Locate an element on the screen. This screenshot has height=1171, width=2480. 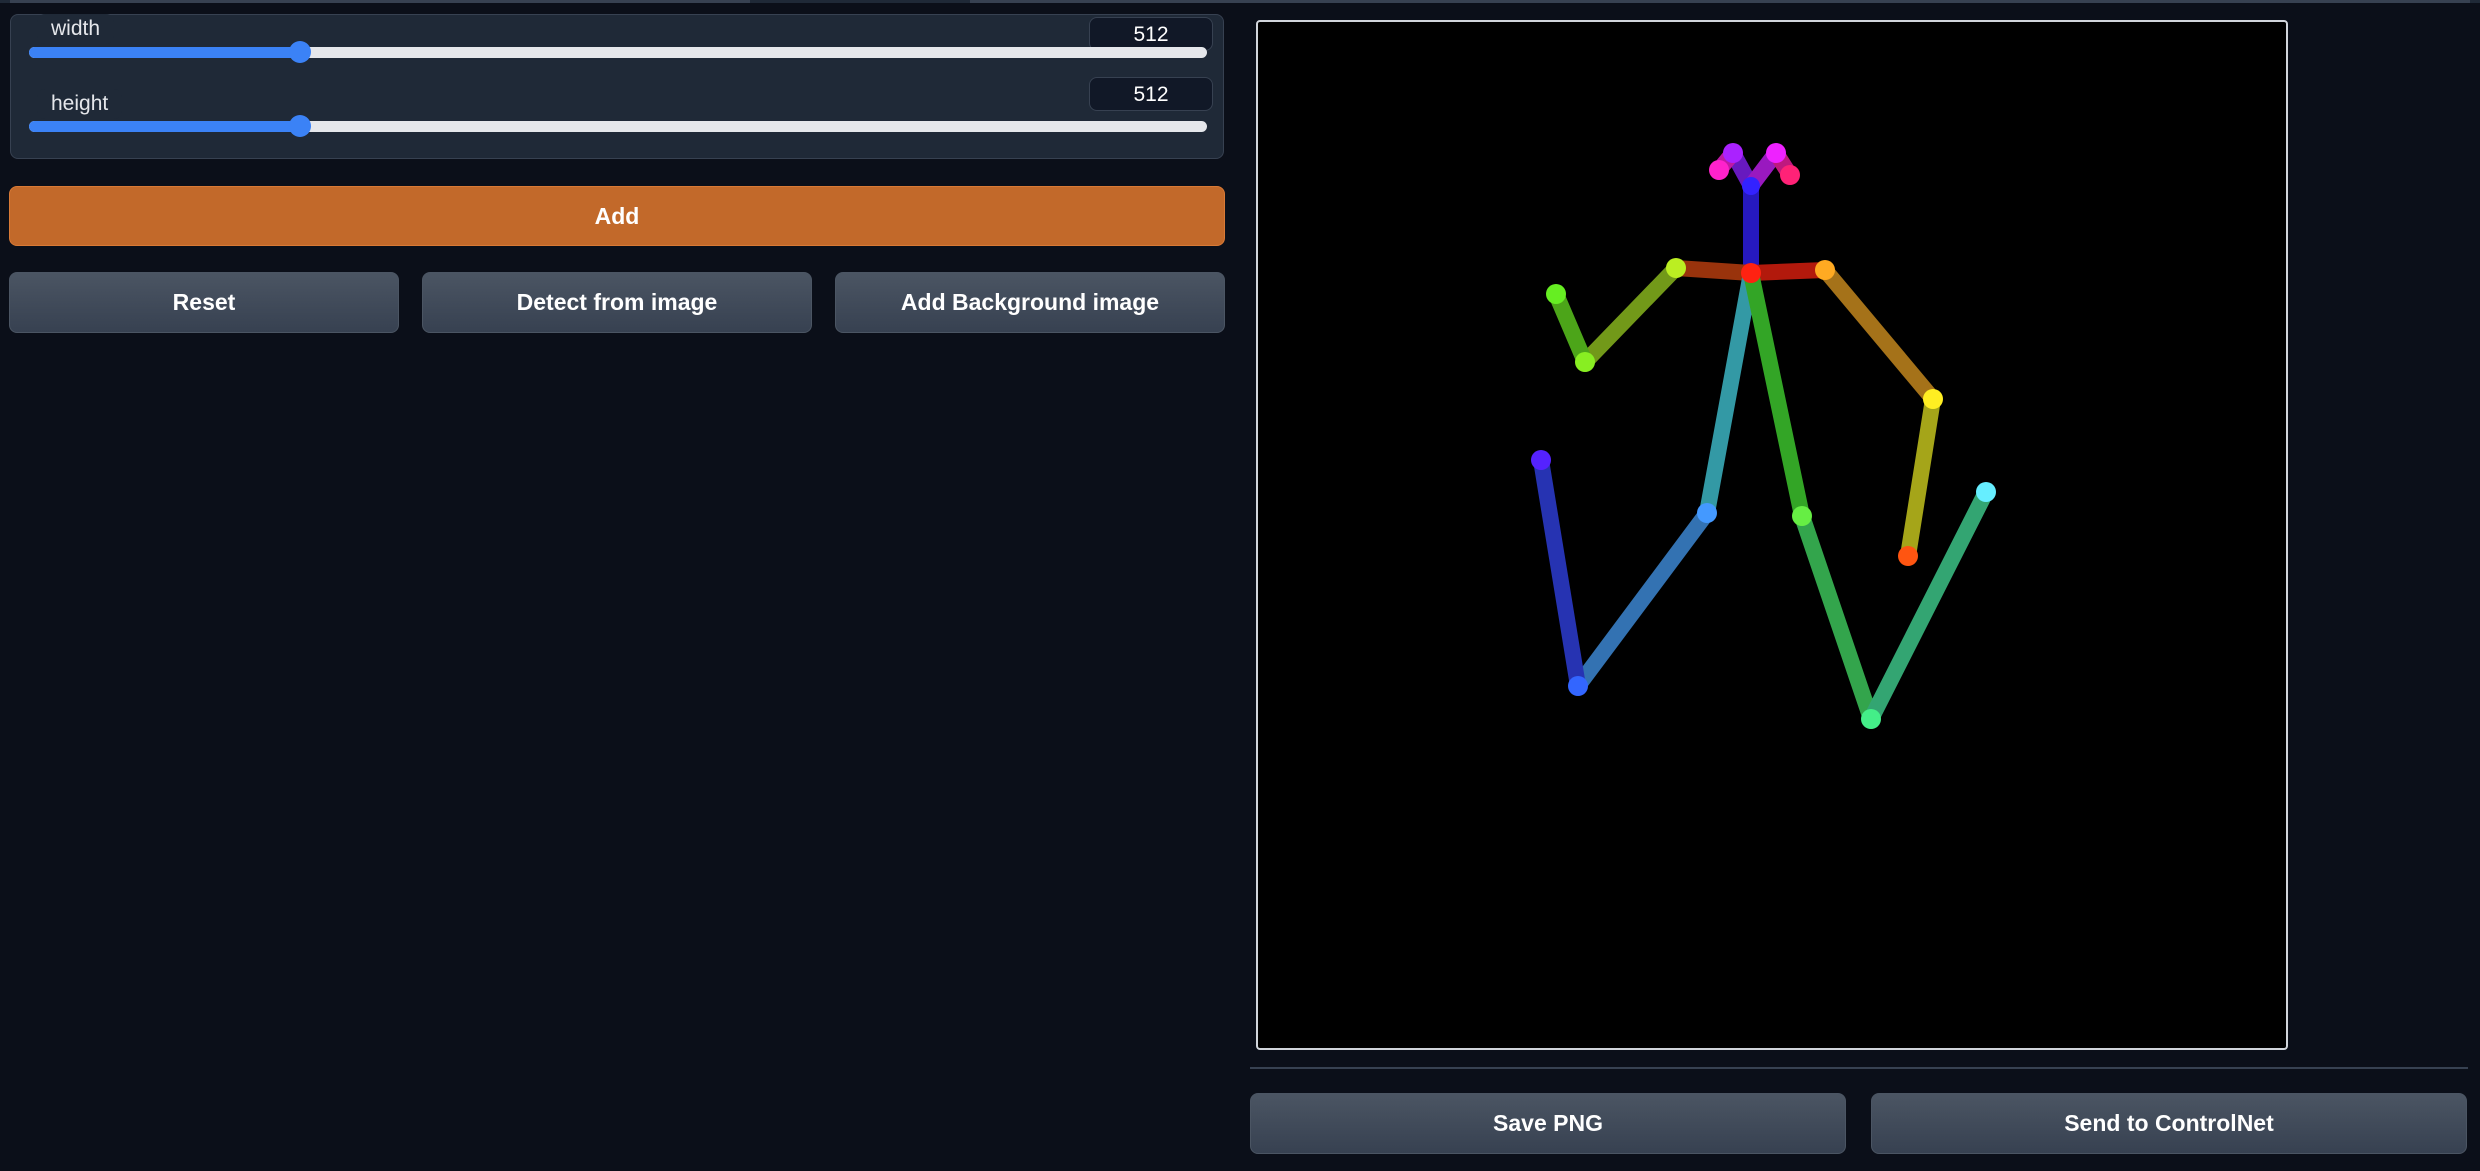
bone-left-shoulder is located at coordinates (1788, 271).